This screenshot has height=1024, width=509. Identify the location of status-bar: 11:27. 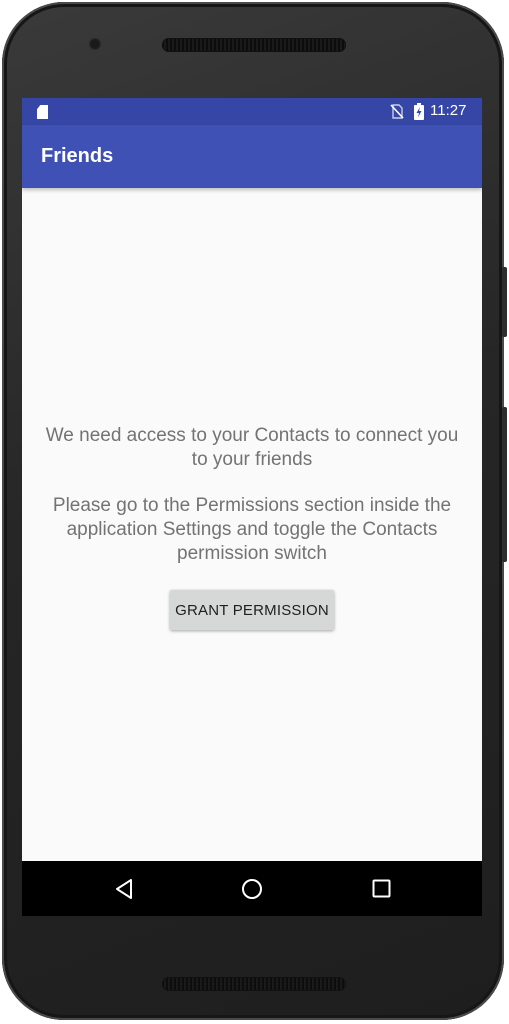
(252, 111).